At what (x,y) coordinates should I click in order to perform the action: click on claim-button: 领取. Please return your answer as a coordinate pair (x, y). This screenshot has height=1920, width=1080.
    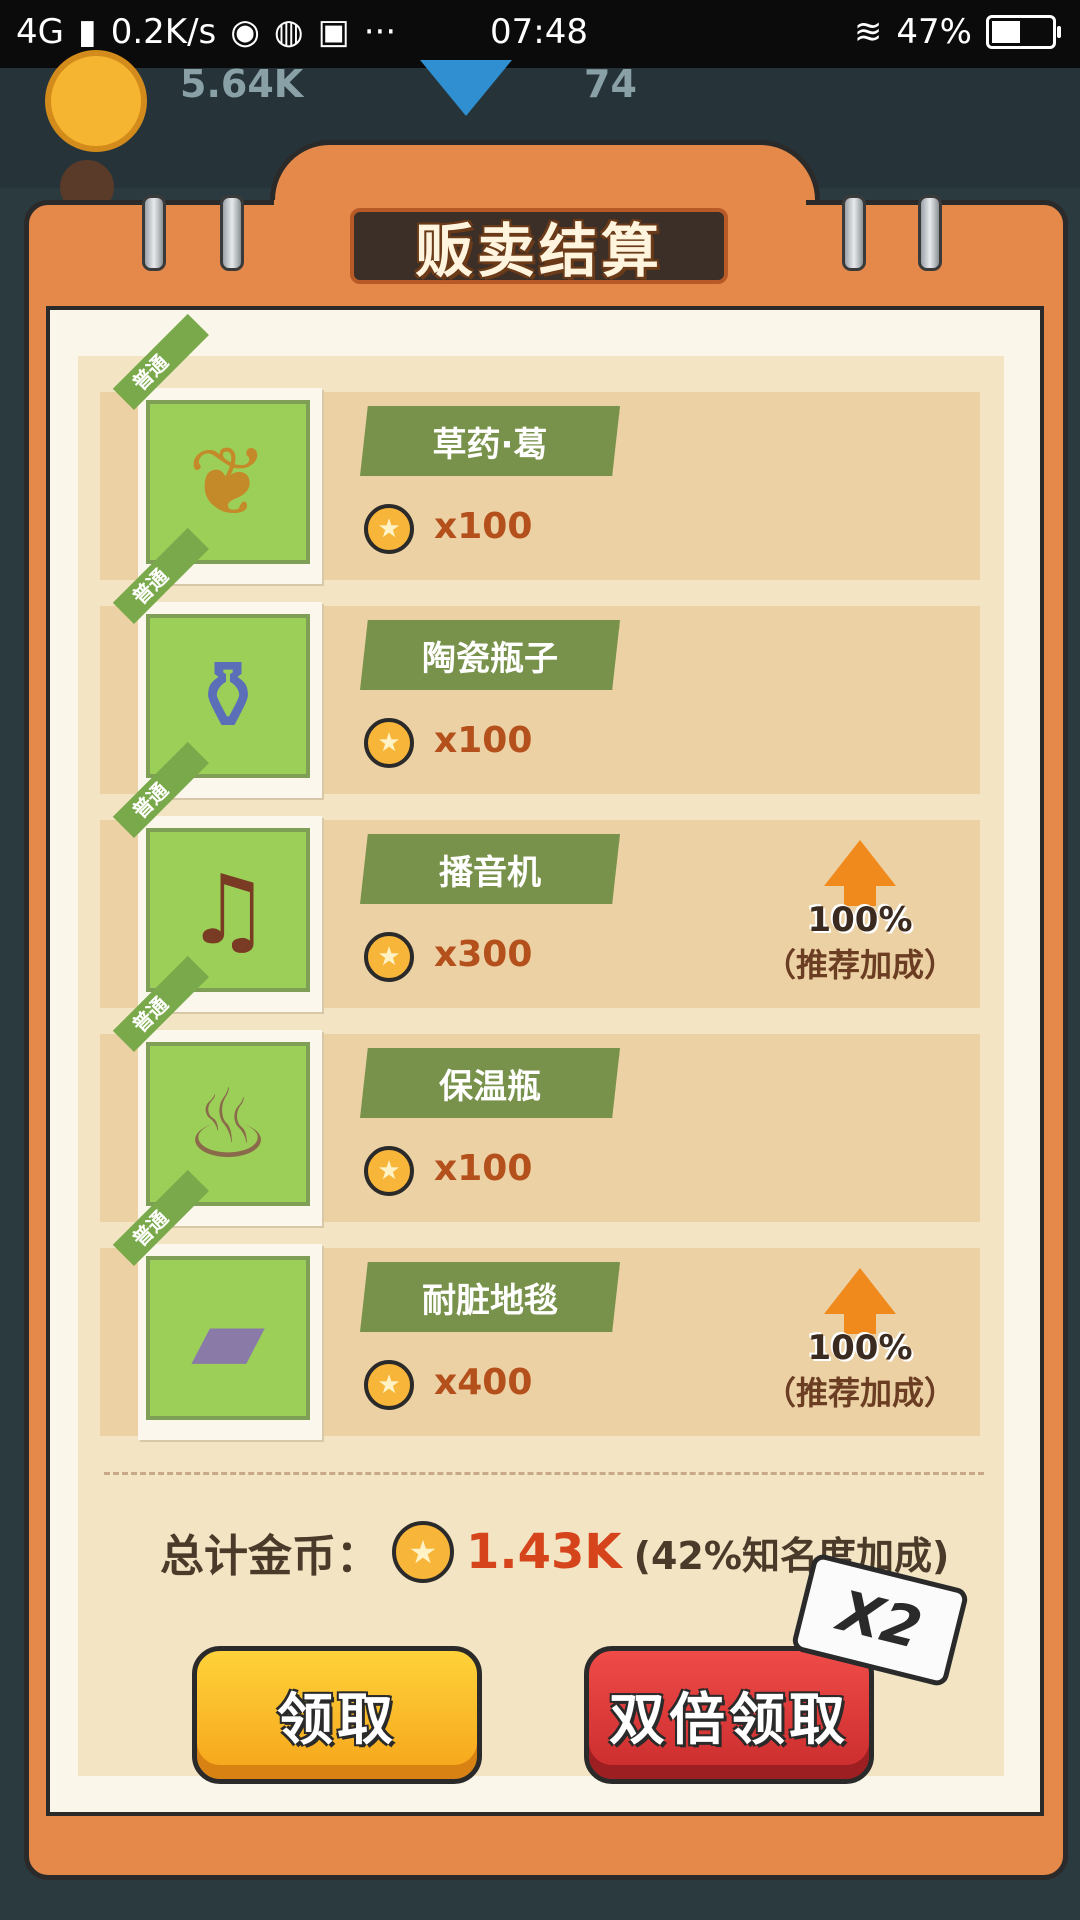
    Looking at the image, I should click on (337, 1715).